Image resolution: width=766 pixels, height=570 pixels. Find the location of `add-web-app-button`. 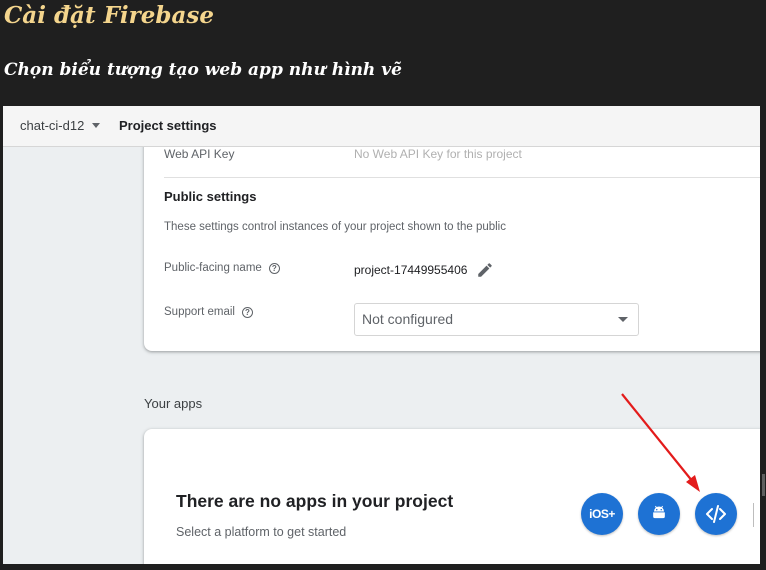

add-web-app-button is located at coordinates (716, 514).